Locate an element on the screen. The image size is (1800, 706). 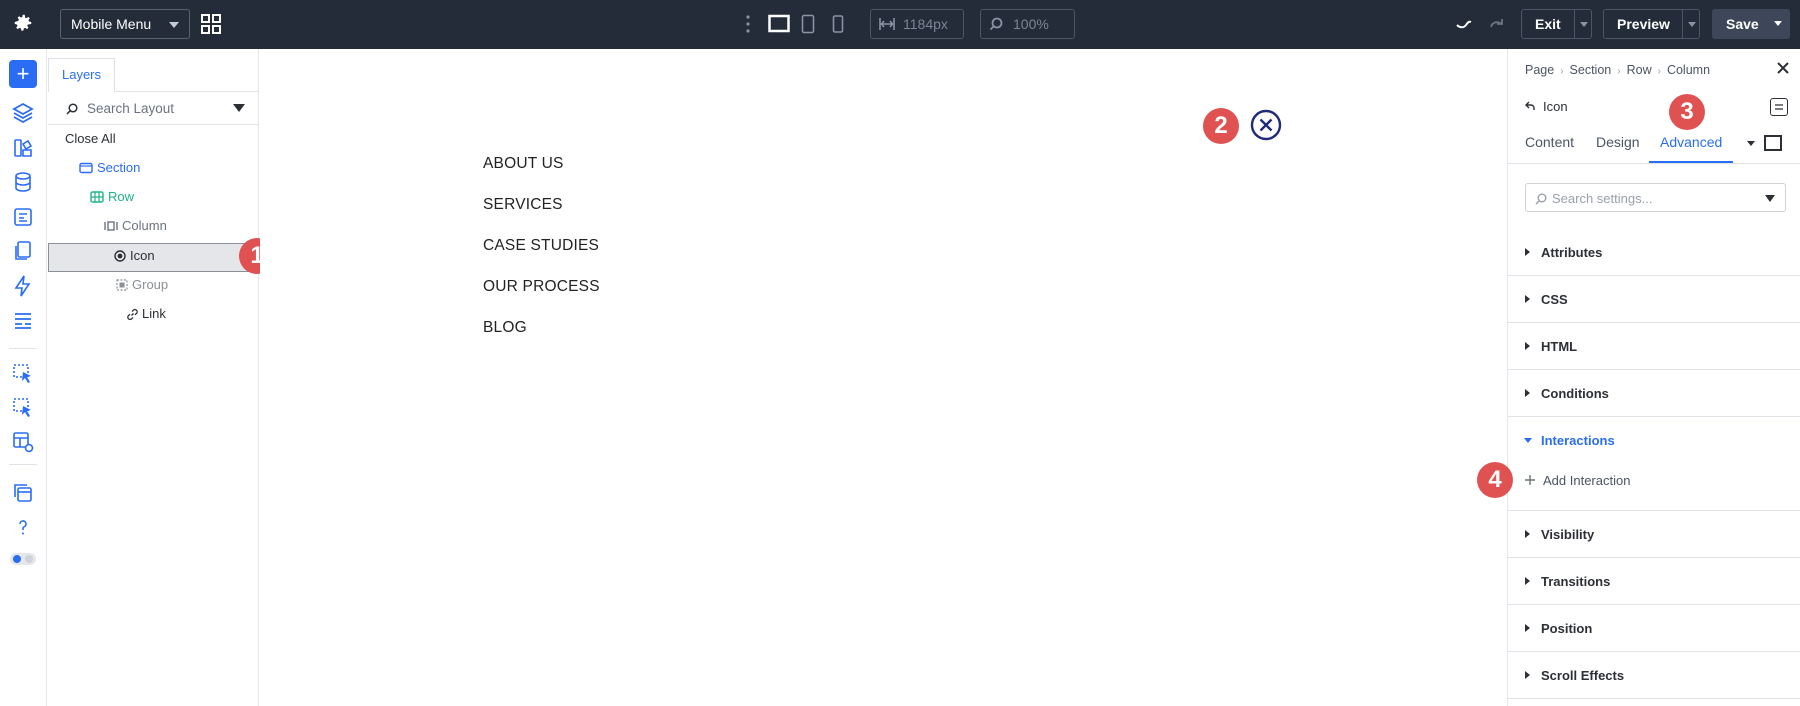
breadcrumb-section: Section is located at coordinates (1591, 70).